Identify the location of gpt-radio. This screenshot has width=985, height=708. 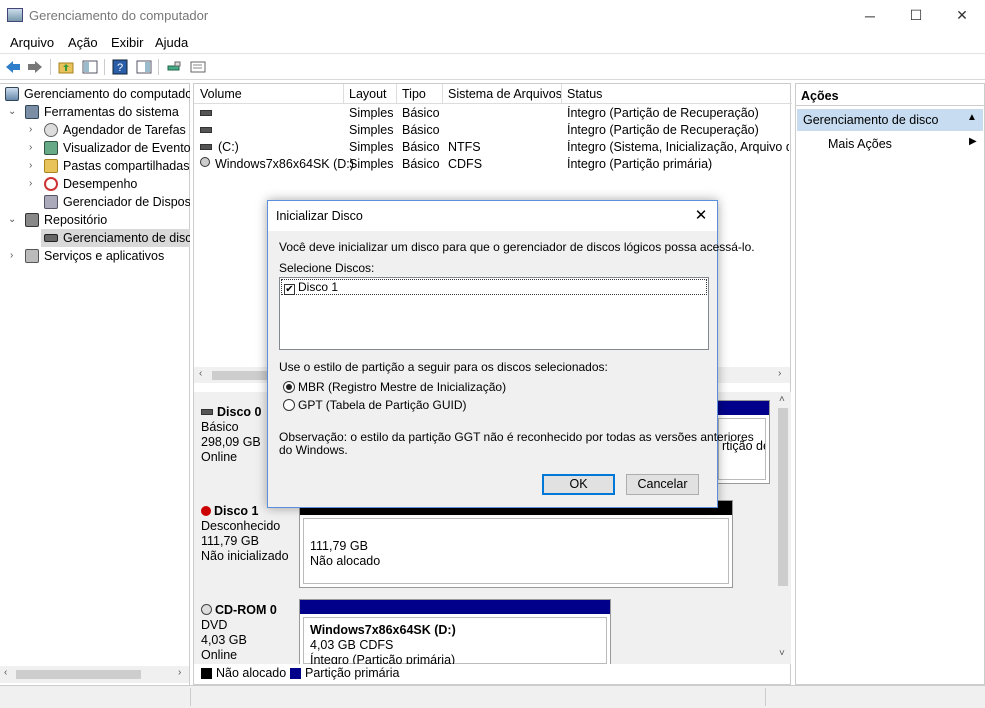
(289, 405).